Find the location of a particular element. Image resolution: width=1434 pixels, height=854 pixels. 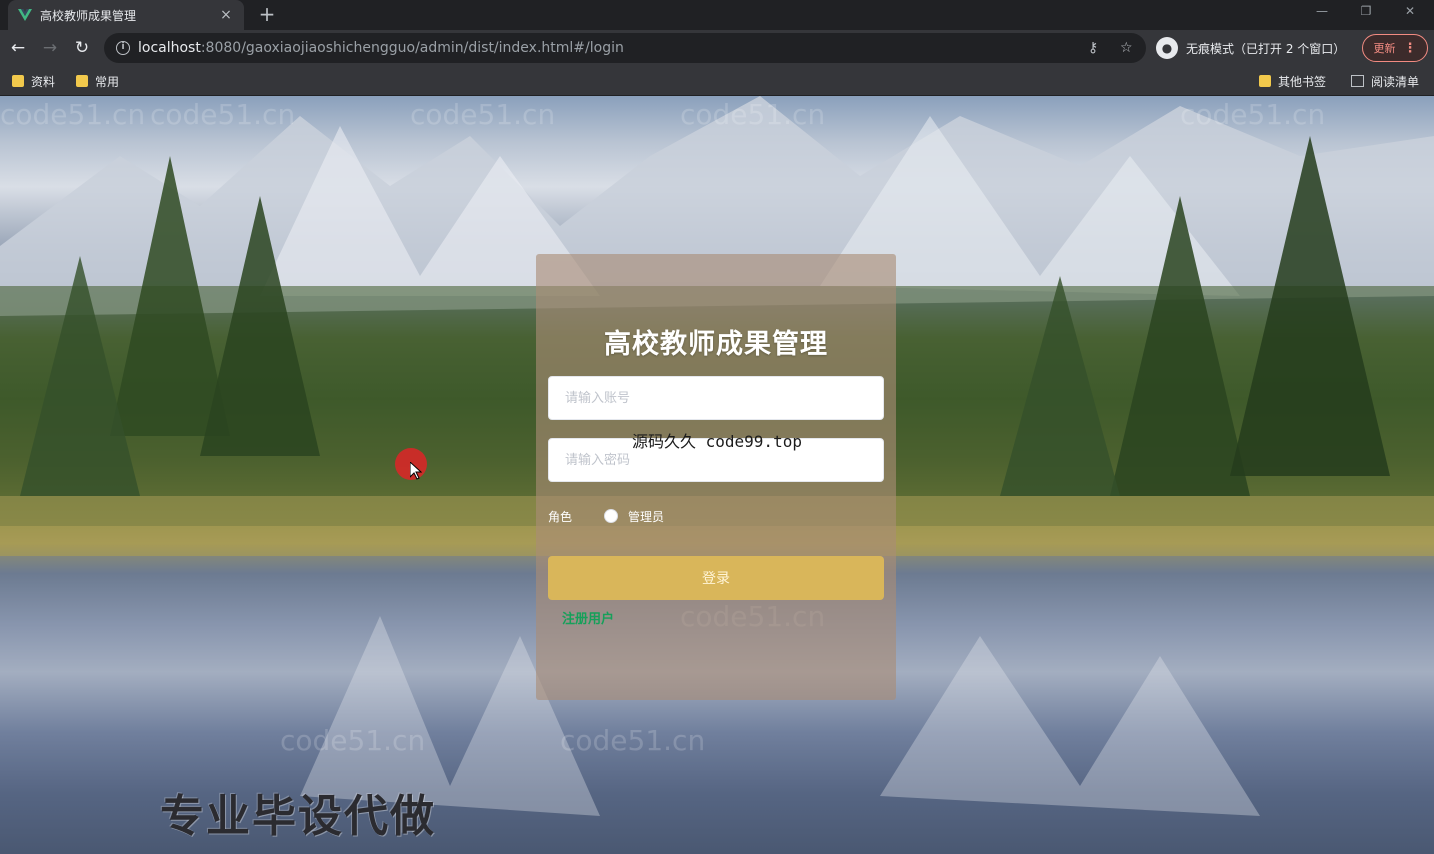

bookmark-label: 阅读清单 is located at coordinates (1395, 81).